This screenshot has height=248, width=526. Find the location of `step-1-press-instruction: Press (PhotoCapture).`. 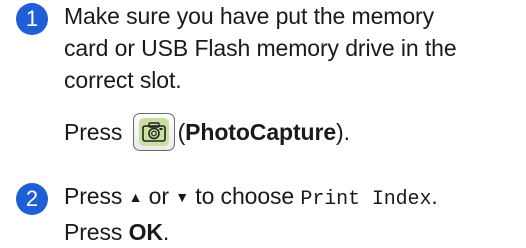

step-1-press-instruction: Press (PhotoCapture). is located at coordinates (207, 132).